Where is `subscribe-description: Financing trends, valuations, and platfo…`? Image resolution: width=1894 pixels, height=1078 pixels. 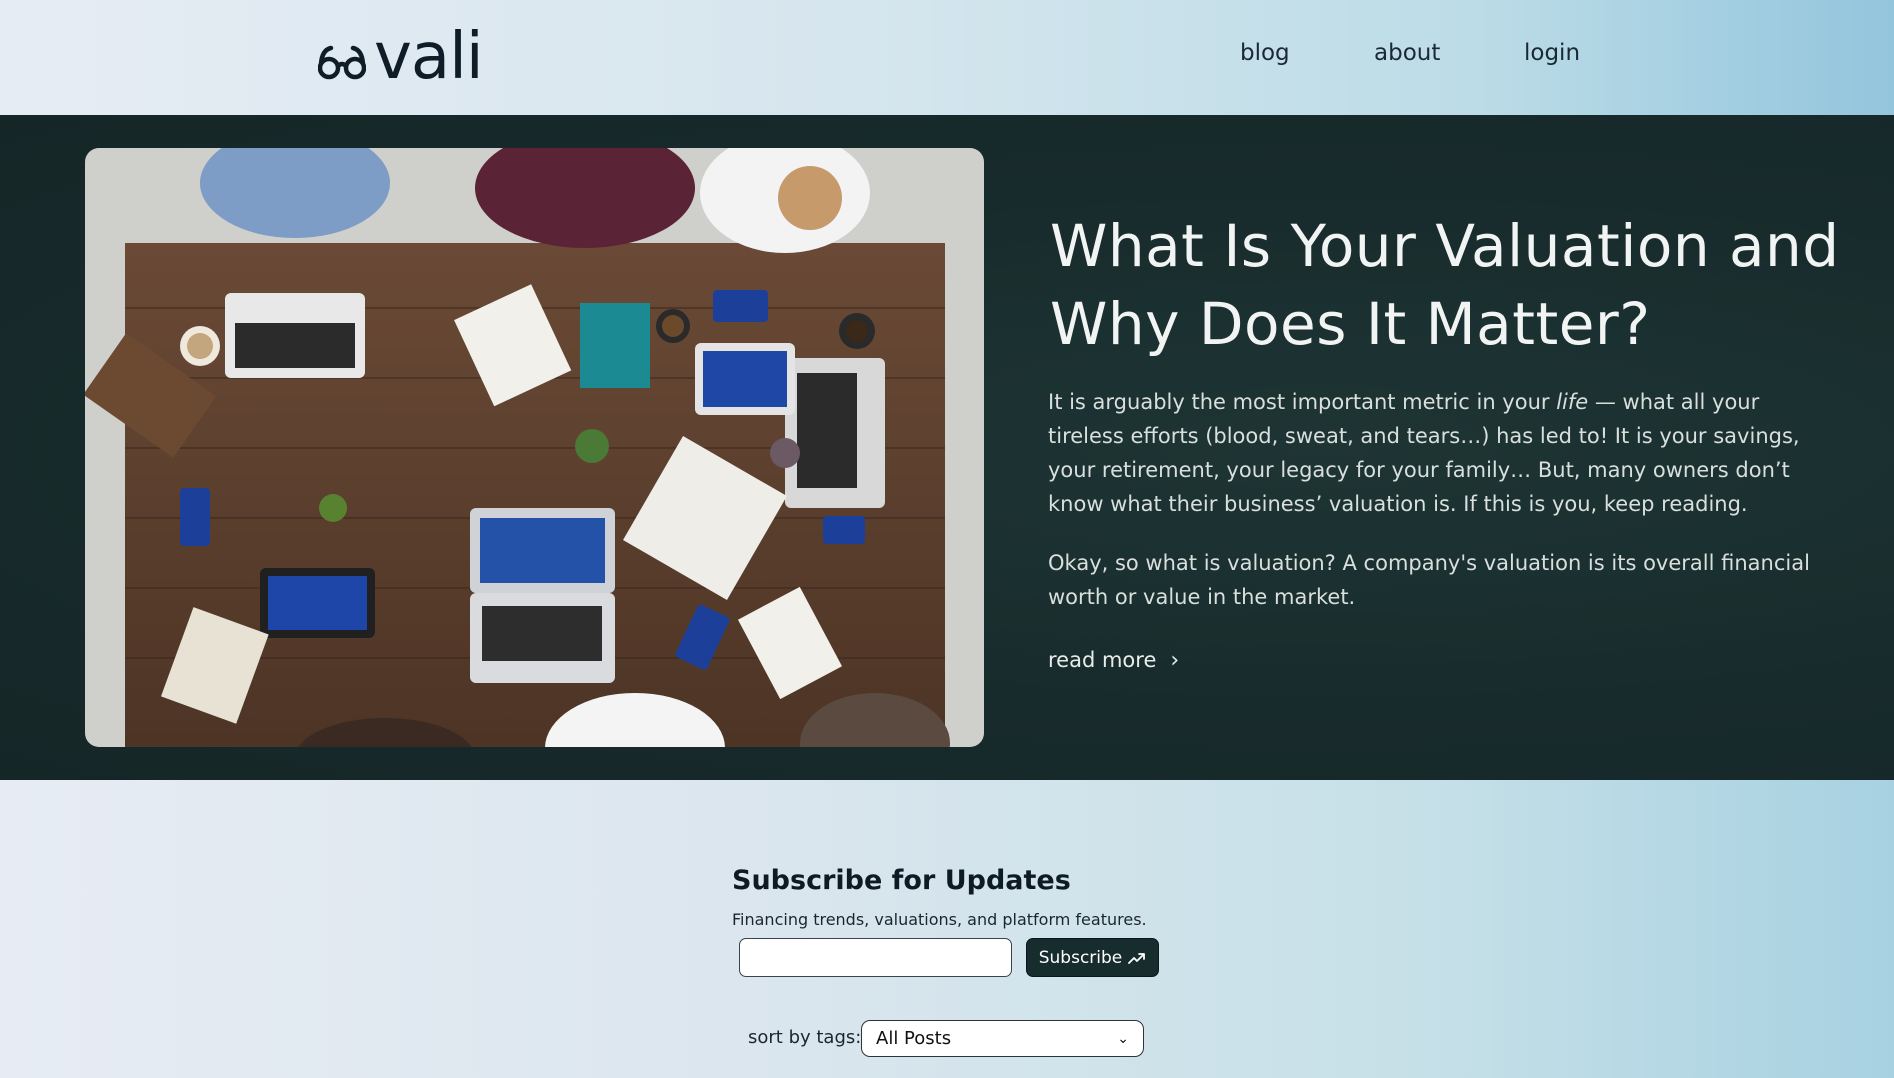 subscribe-description: Financing trends, valuations, and platfo… is located at coordinates (939, 919).